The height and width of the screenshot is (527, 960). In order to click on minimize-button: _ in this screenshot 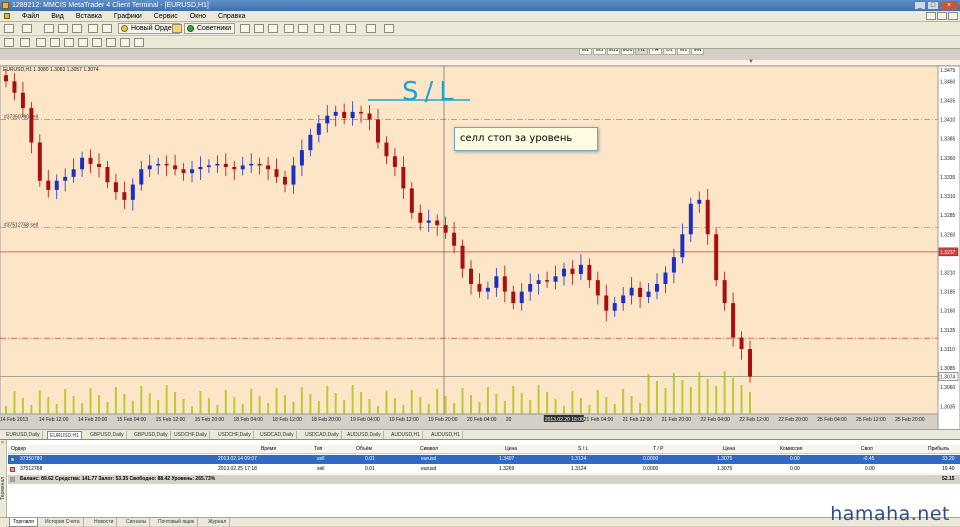, I will do `click(920, 5)`.